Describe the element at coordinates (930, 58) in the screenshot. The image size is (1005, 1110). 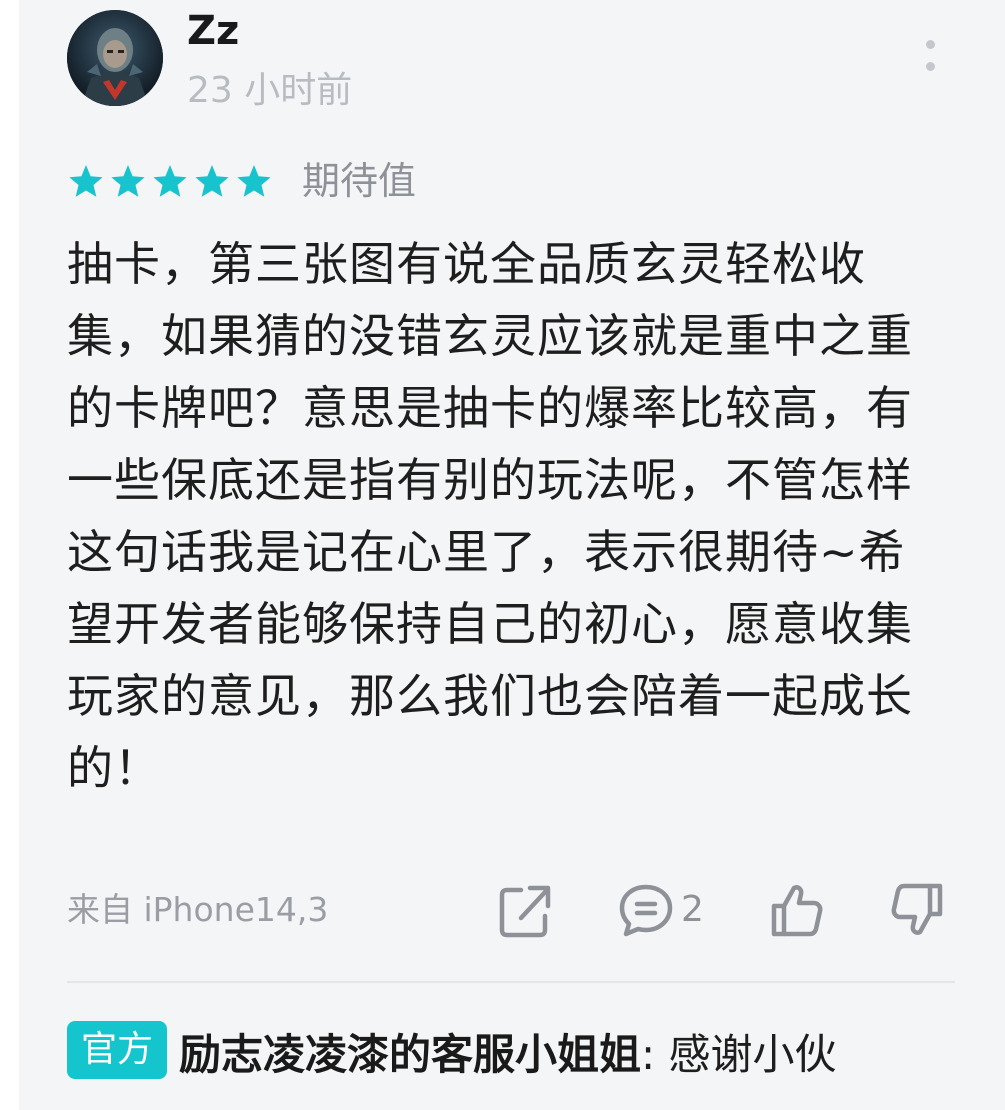
I see `more-vertical-icon` at that location.